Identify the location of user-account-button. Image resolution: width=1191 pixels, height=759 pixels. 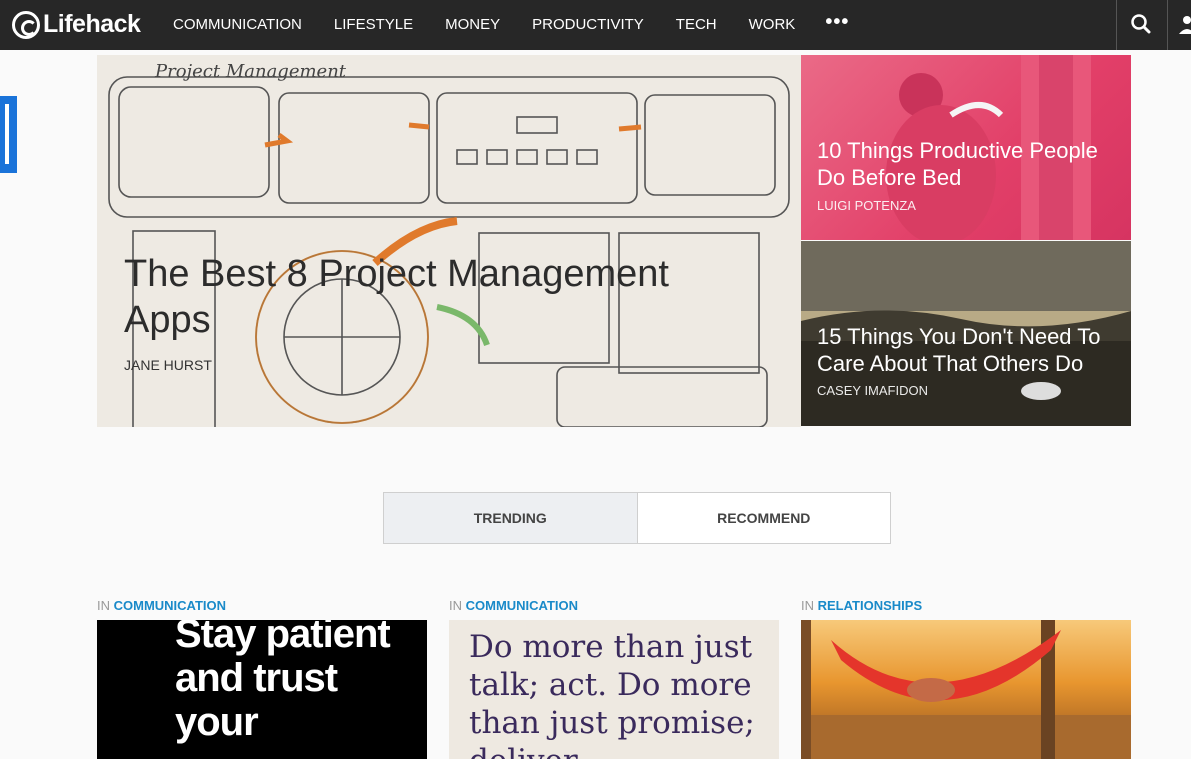
(1179, 25).